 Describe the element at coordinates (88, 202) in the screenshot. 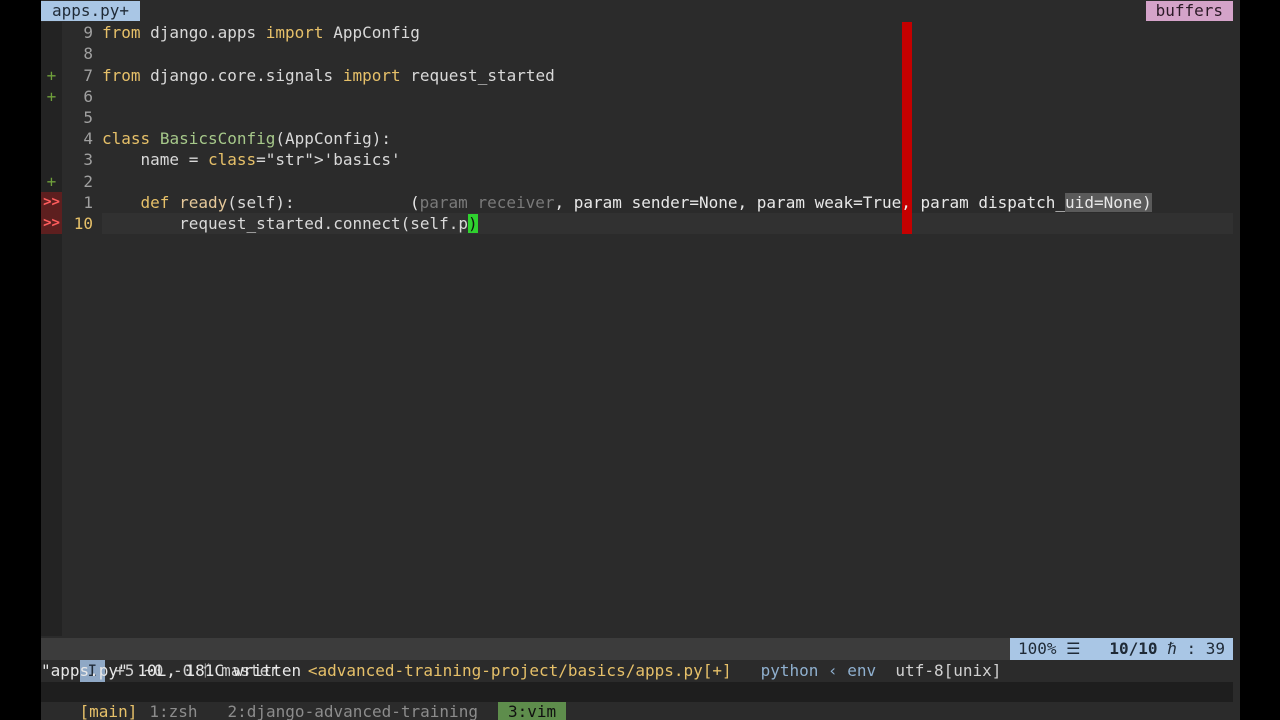

I see `line-number: 1` at that location.